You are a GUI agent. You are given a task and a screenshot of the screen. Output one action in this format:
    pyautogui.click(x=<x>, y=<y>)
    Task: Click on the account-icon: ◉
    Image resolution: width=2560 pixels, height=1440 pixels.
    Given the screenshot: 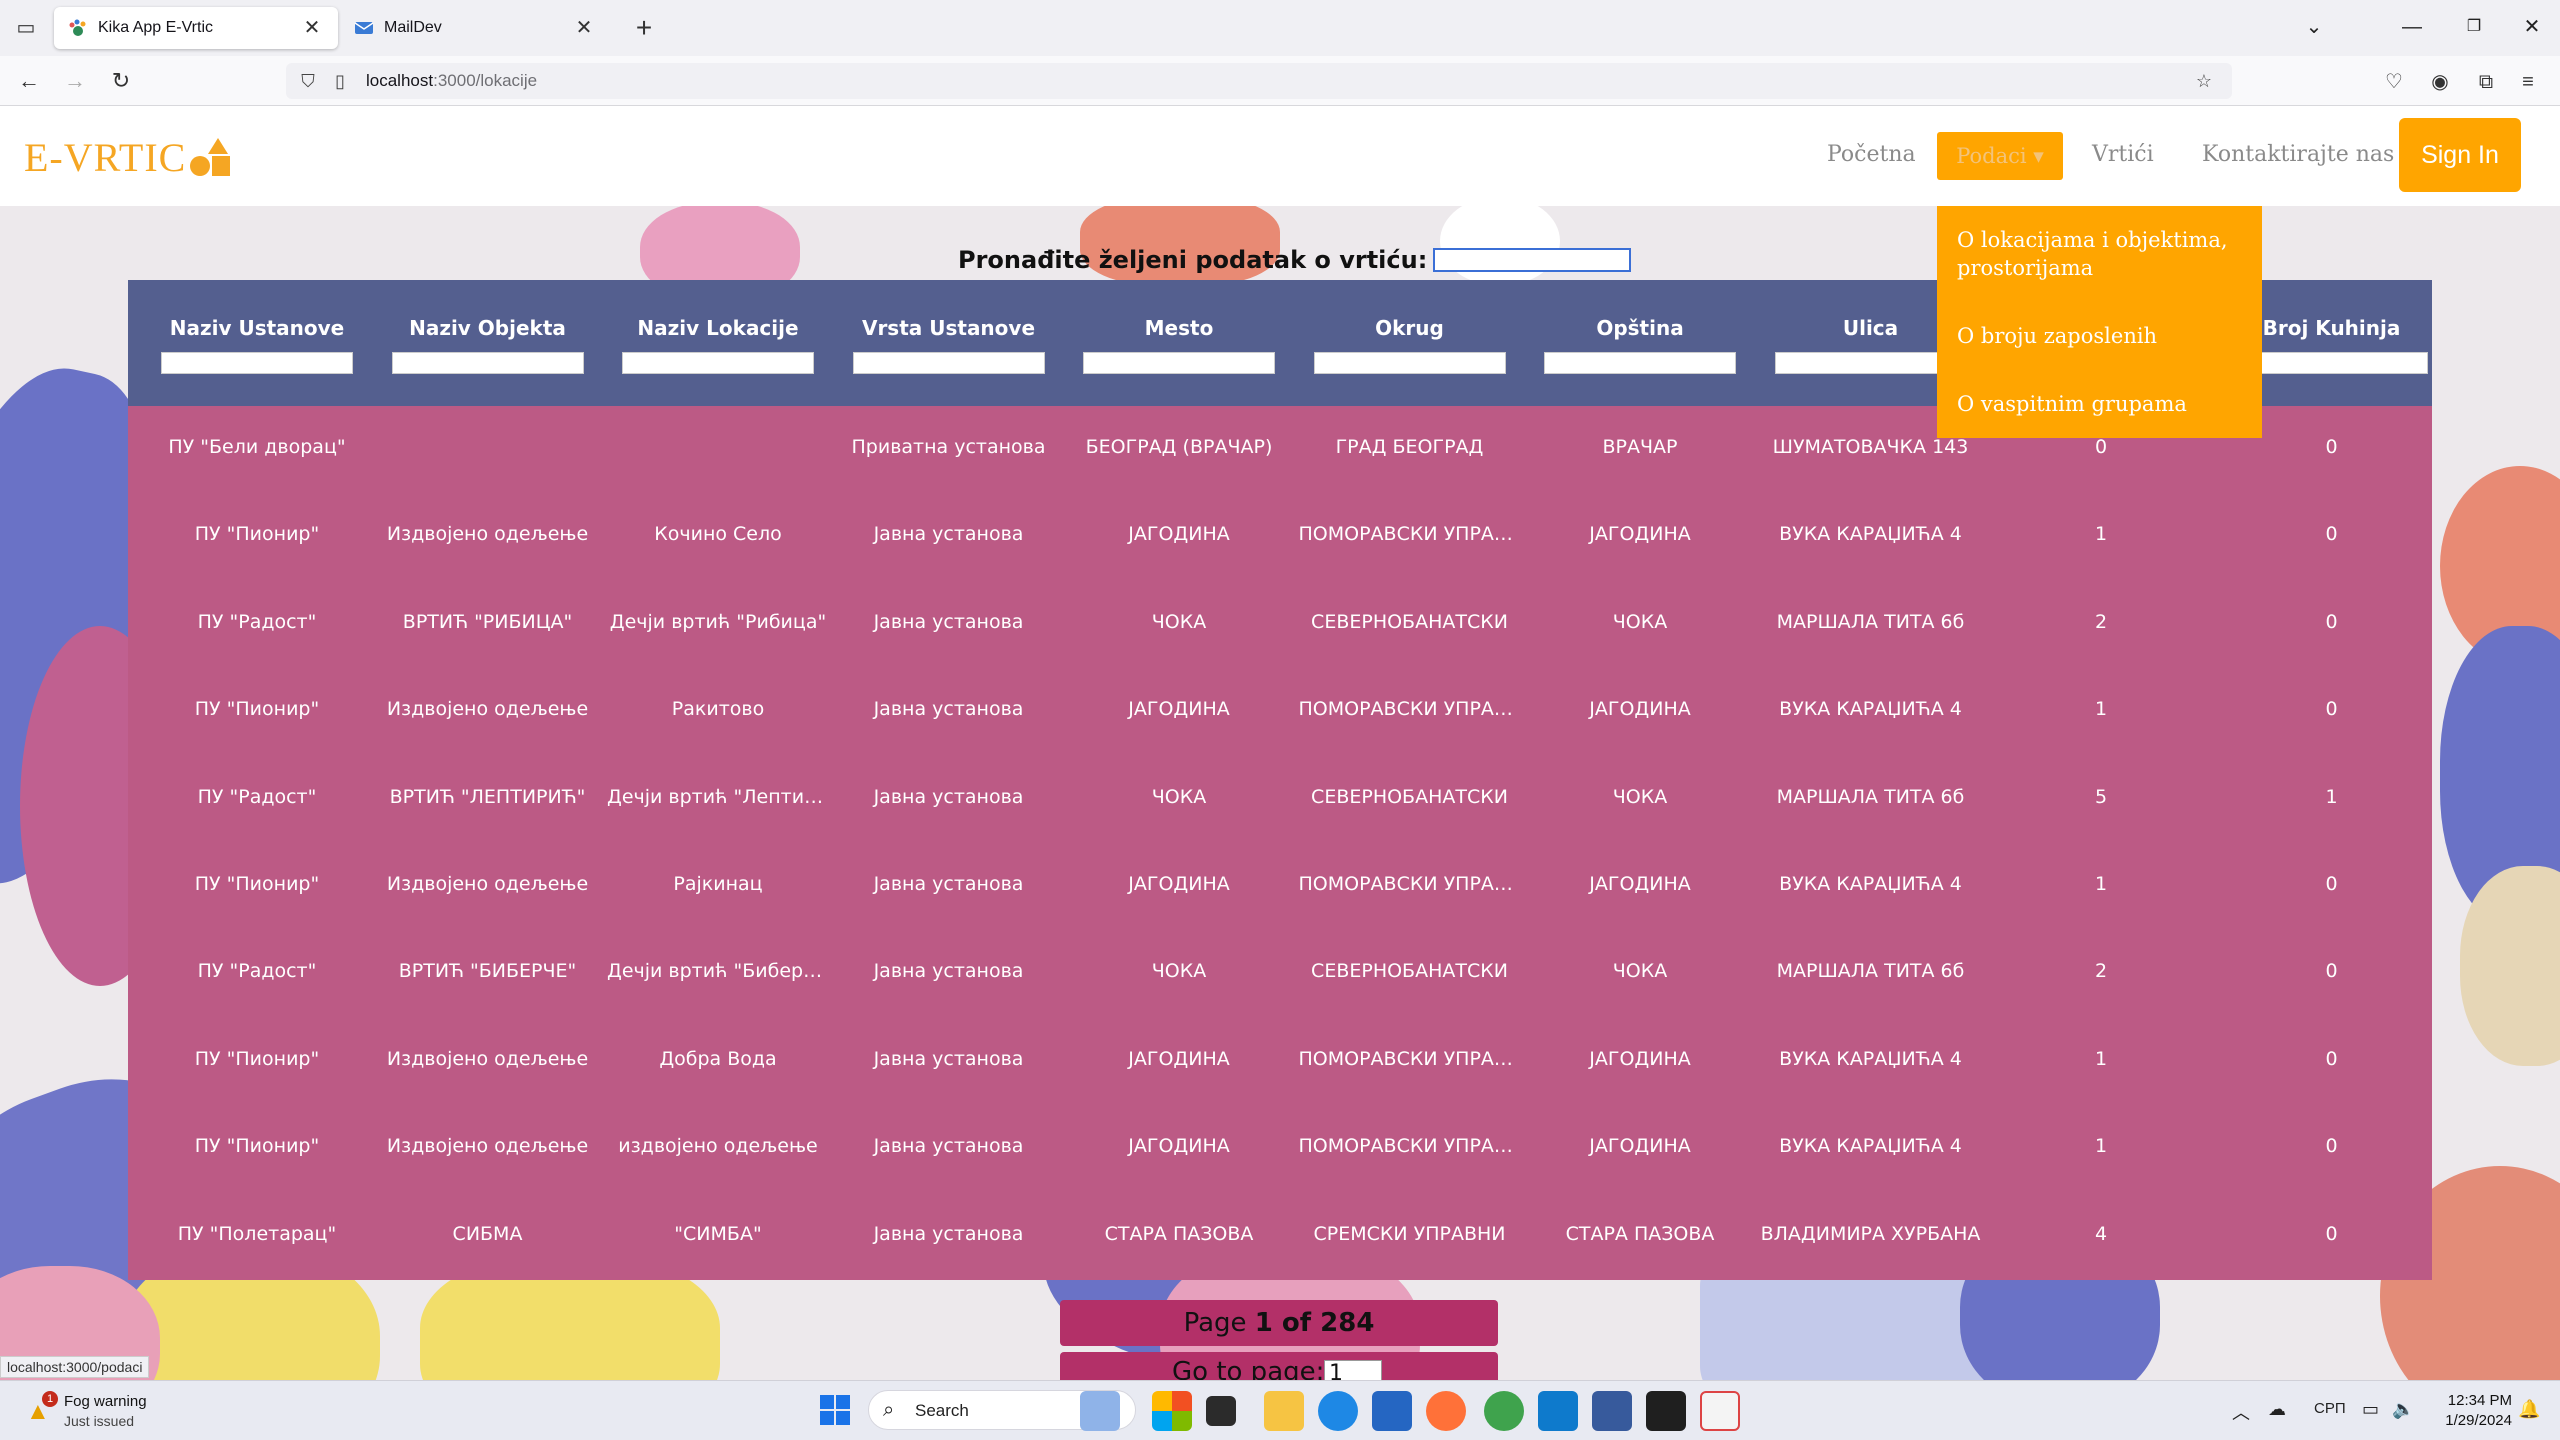 What is the action you would take?
    pyautogui.click(x=2440, y=82)
    